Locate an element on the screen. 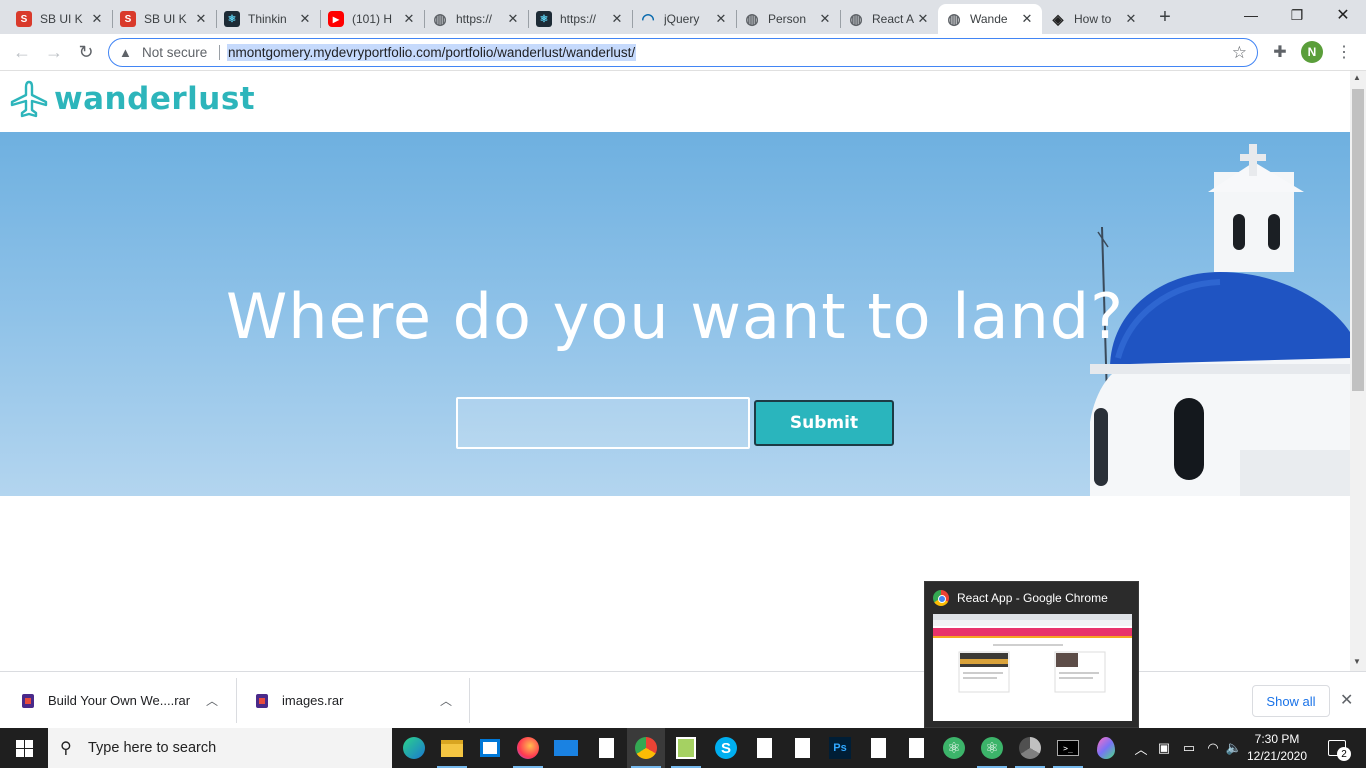  warning-icon: ▲ is located at coordinates (125, 52).